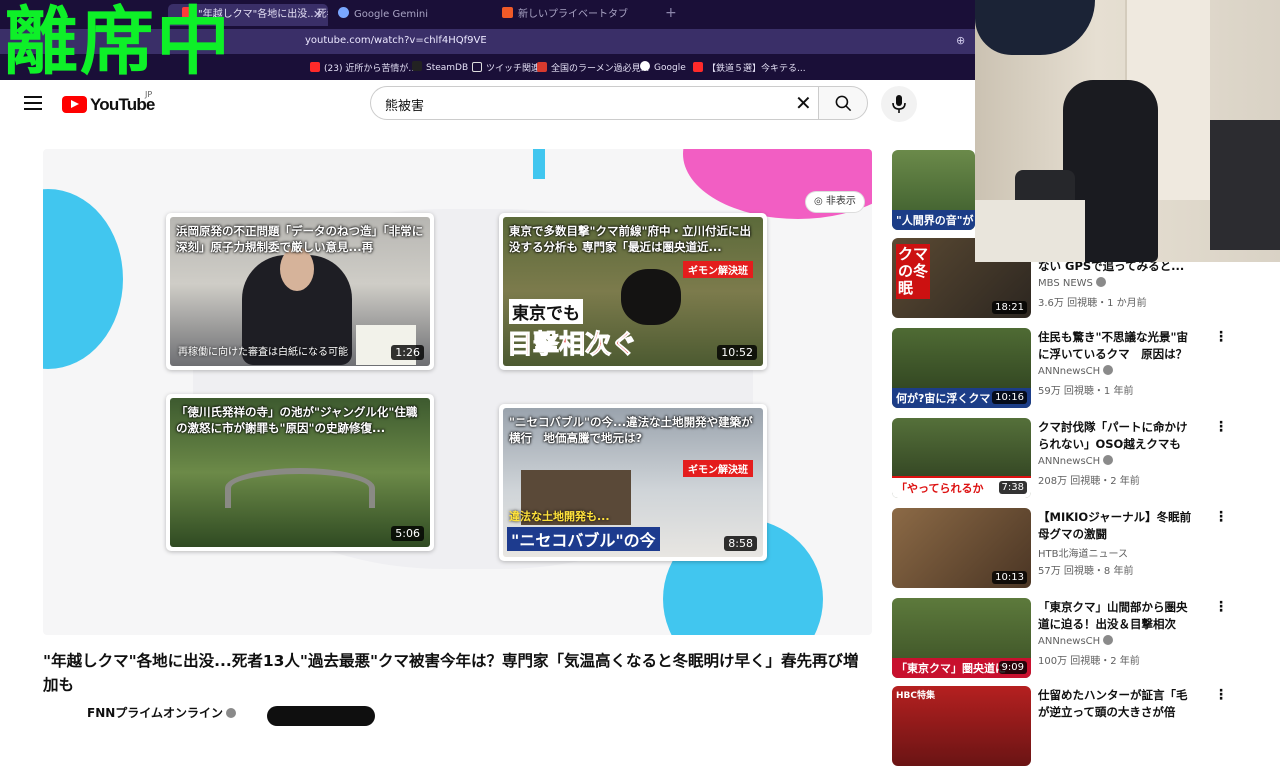  I want to click on webcam-feed, so click(1127, 131).